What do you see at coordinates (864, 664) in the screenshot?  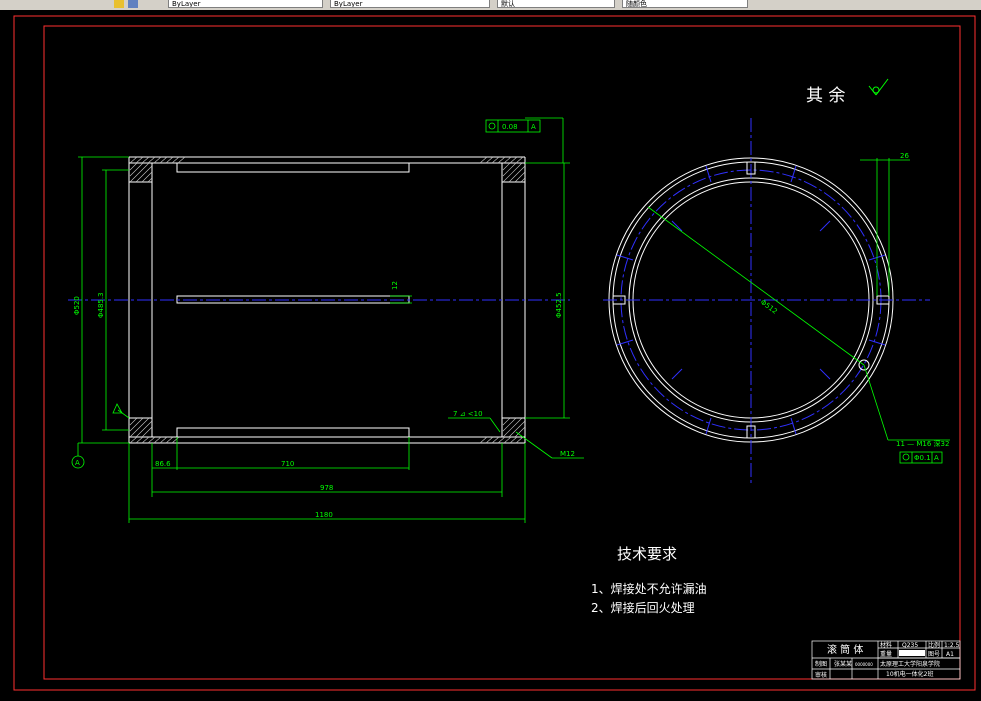 I see `drawing-id: 0000000` at bounding box center [864, 664].